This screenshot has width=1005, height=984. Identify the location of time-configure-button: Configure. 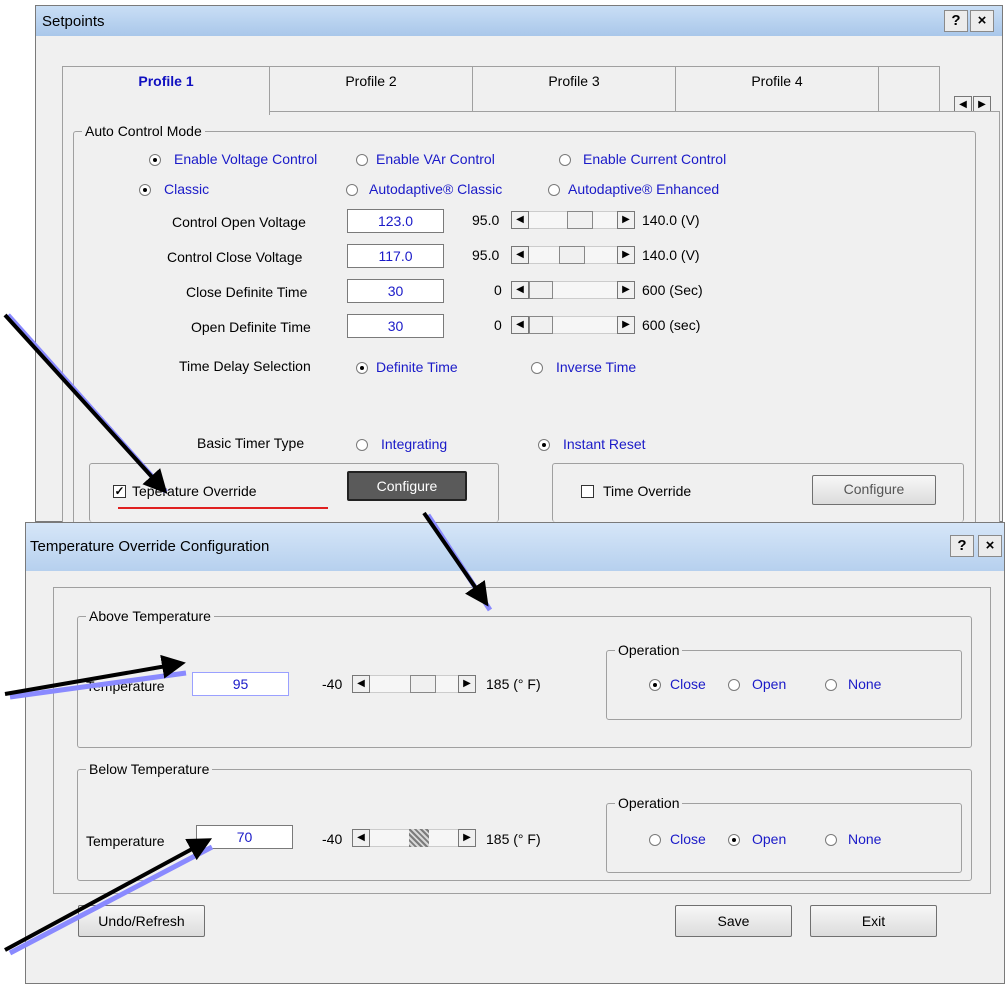
(874, 490).